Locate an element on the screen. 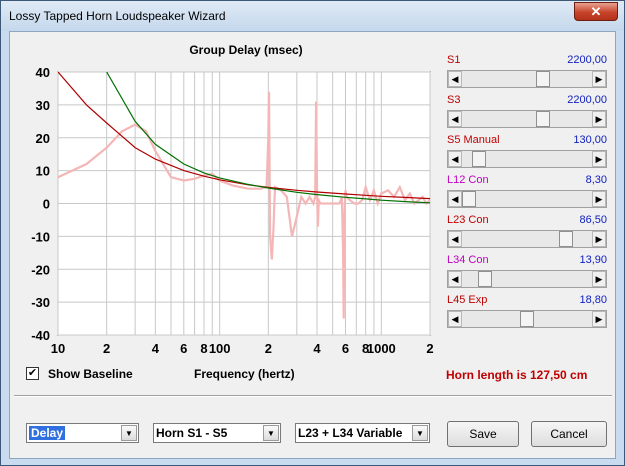 The height and width of the screenshot is (466, 625). cancel-button: Cancel is located at coordinates (569, 434).